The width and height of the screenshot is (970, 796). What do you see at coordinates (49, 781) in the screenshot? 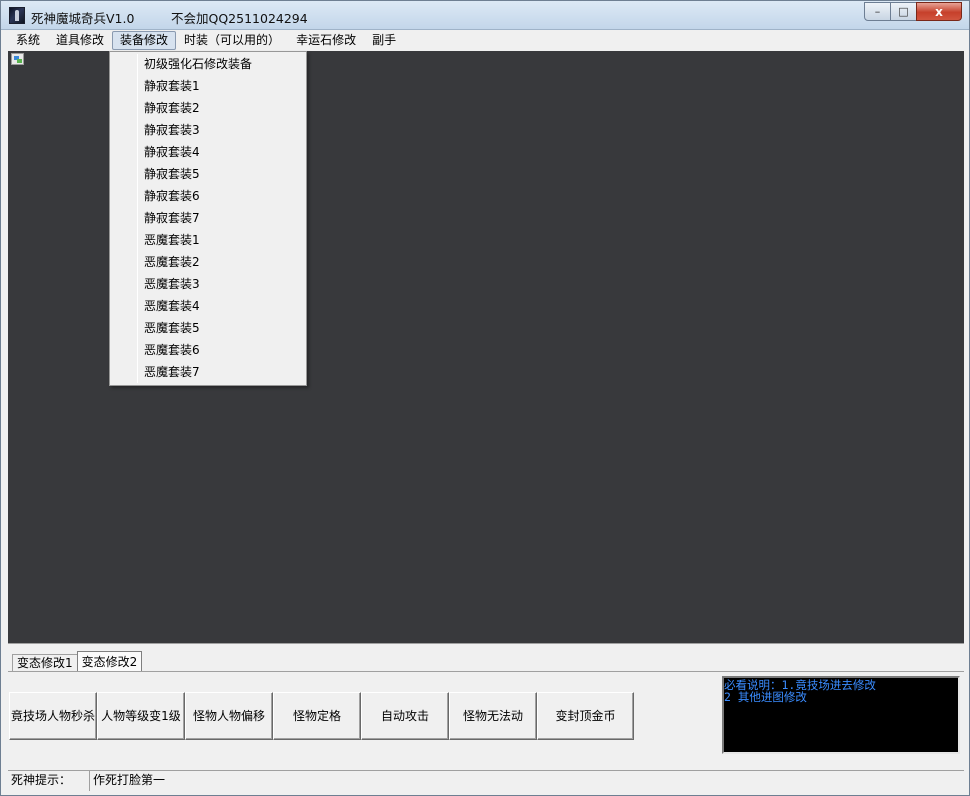
I see `status-label: 死神提示：` at bounding box center [49, 781].